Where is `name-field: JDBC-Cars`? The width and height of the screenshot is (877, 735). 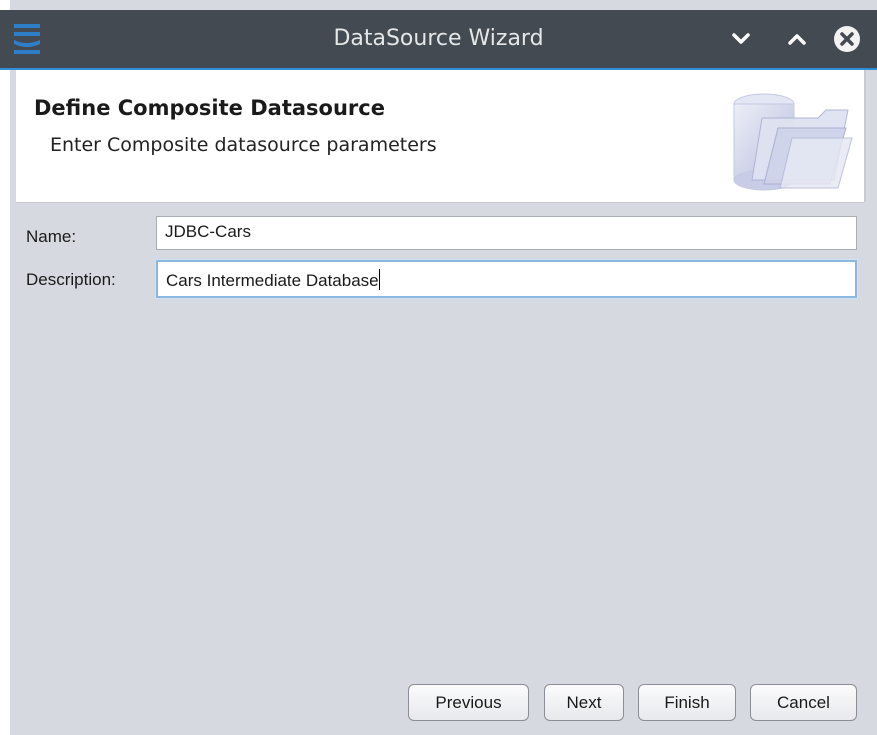 name-field: JDBC-Cars is located at coordinates (506, 233).